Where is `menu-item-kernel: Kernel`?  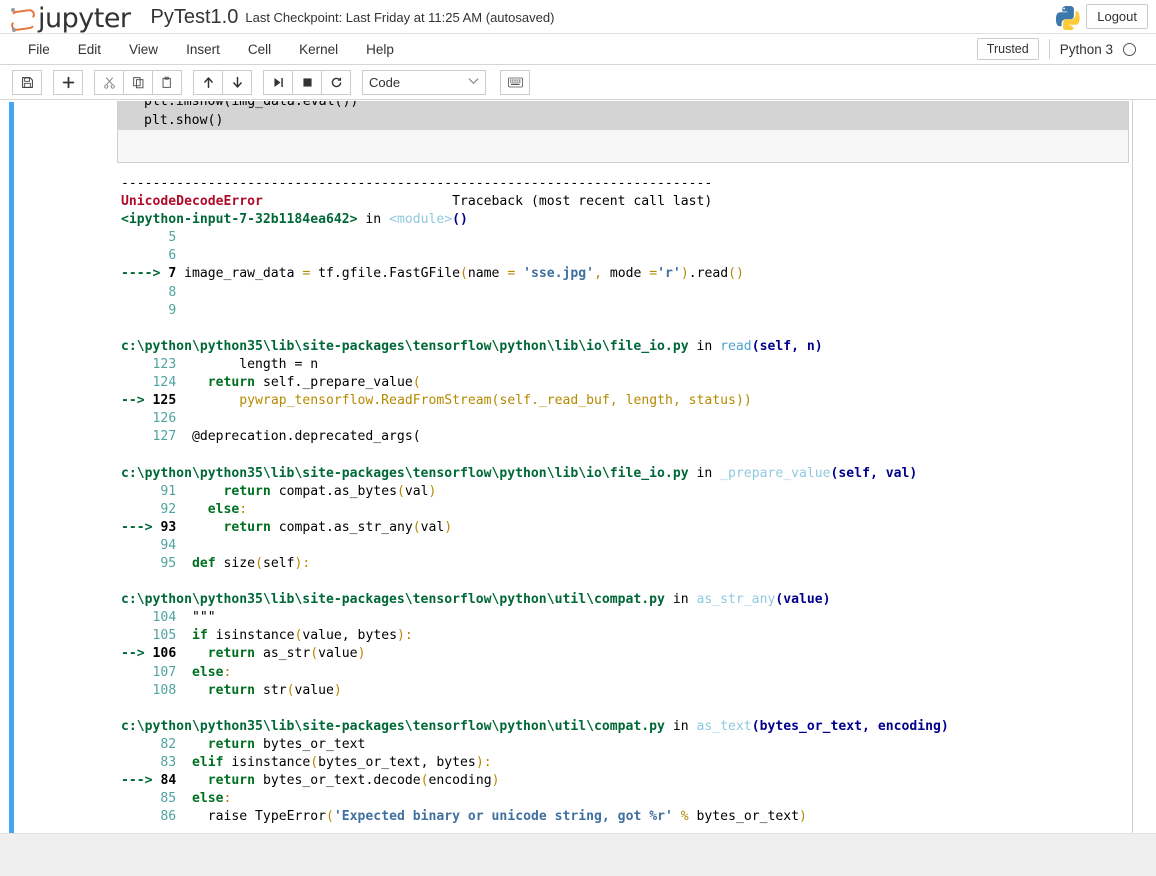 menu-item-kernel: Kernel is located at coordinates (318, 49).